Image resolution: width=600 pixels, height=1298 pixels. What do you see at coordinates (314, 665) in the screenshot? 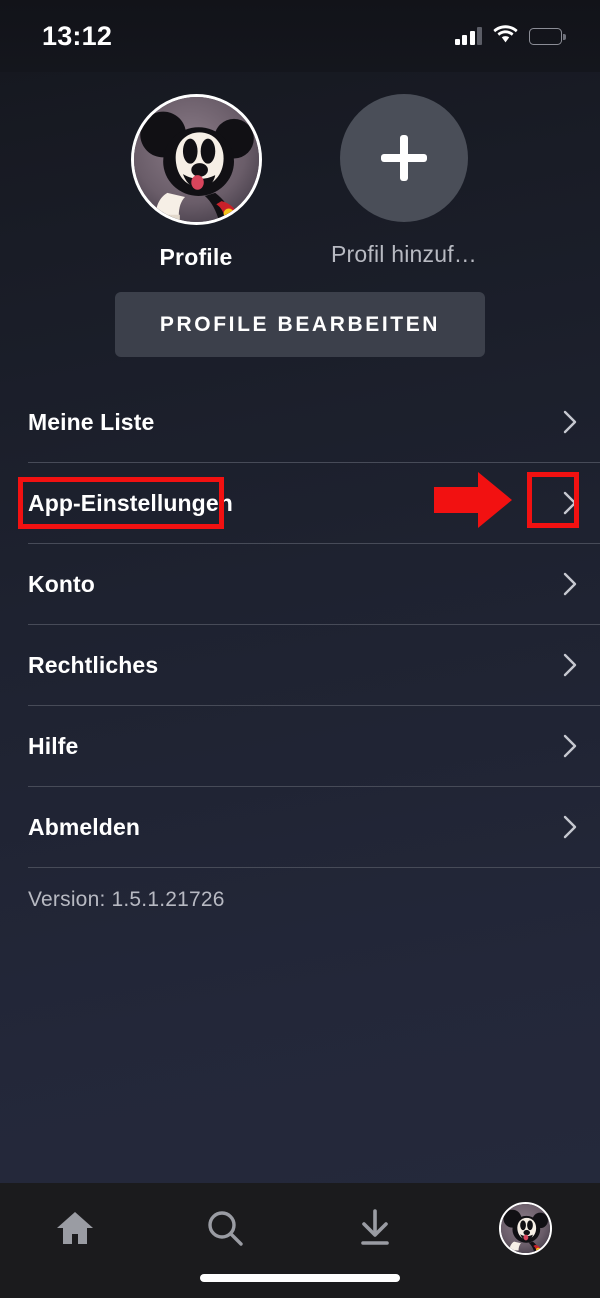
I see `menu-item-rechtliches: Rechtliches` at bounding box center [314, 665].